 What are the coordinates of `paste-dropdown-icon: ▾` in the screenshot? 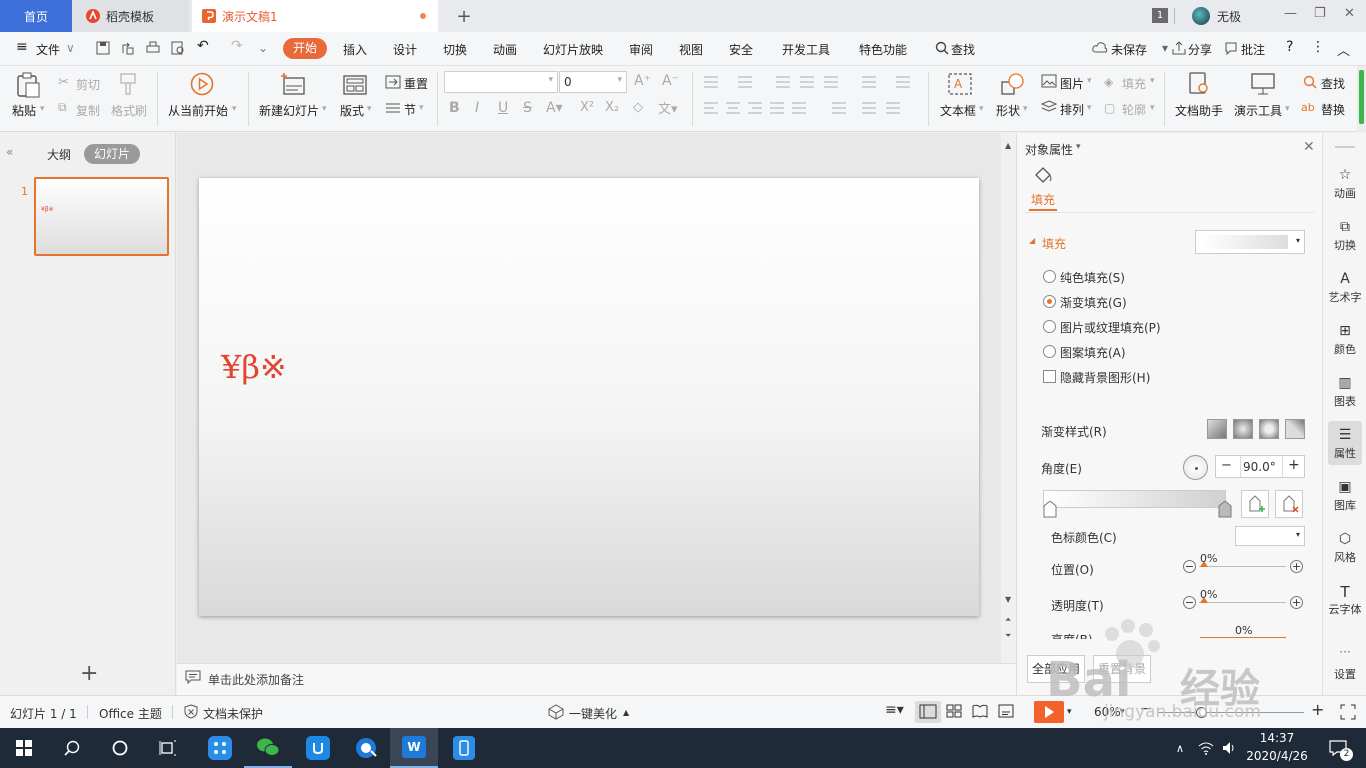 It's located at (42, 109).